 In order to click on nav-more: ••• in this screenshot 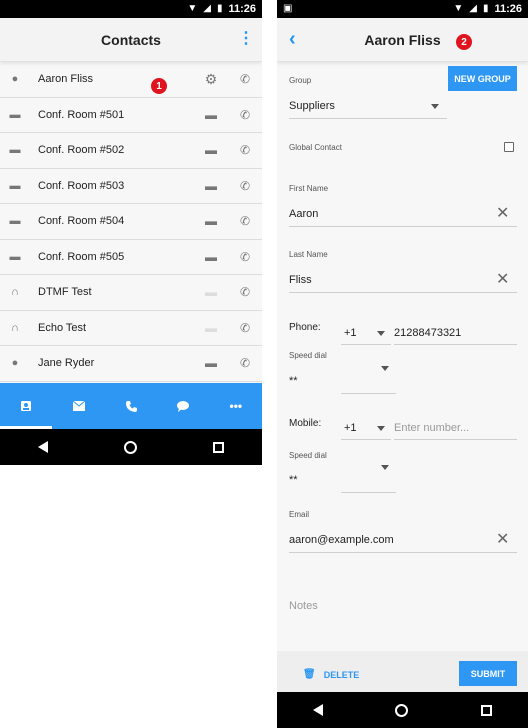, I will do `click(236, 406)`.